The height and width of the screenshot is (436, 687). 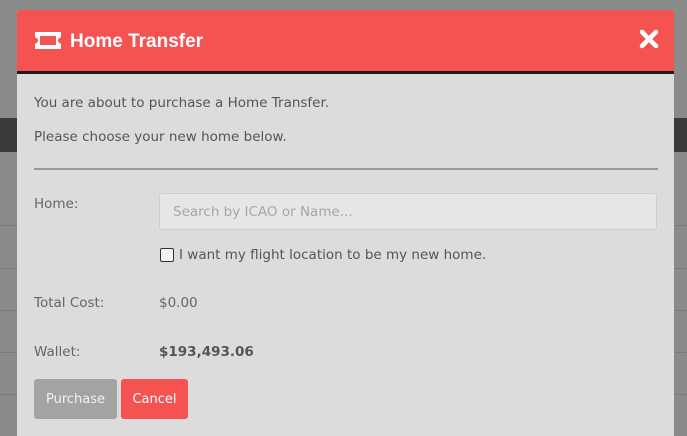 What do you see at coordinates (56, 204) in the screenshot?
I see `home-label: Home:` at bounding box center [56, 204].